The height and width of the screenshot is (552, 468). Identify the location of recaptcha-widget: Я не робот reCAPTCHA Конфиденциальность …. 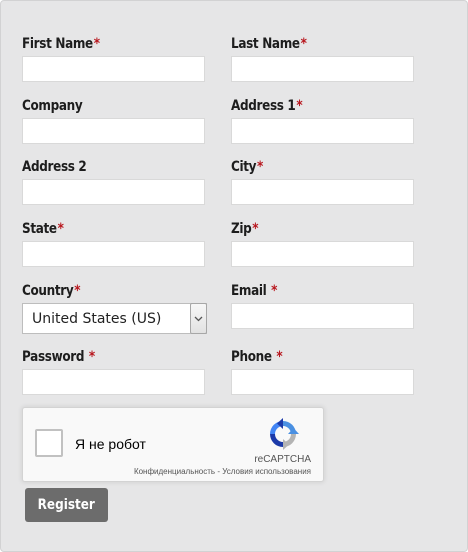
(173, 444).